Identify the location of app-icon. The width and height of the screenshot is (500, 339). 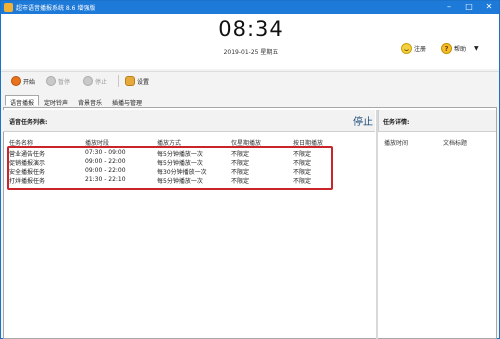
(8, 7).